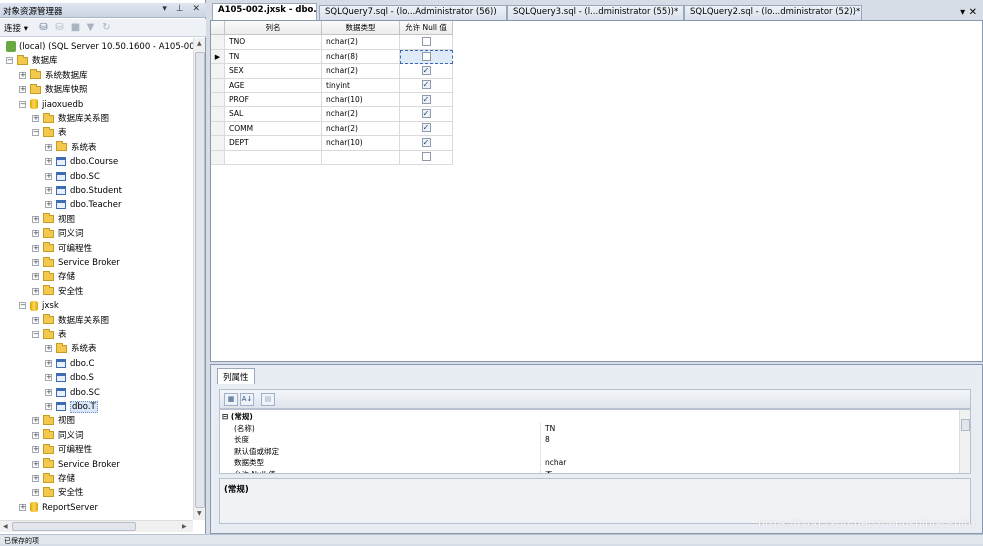  What do you see at coordinates (58, 508) in the screenshot?
I see `tree-node: + ReportServer` at bounding box center [58, 508].